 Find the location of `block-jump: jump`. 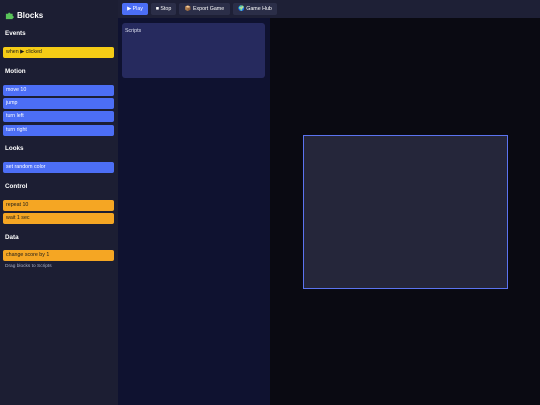

block-jump: jump is located at coordinates (58, 103).